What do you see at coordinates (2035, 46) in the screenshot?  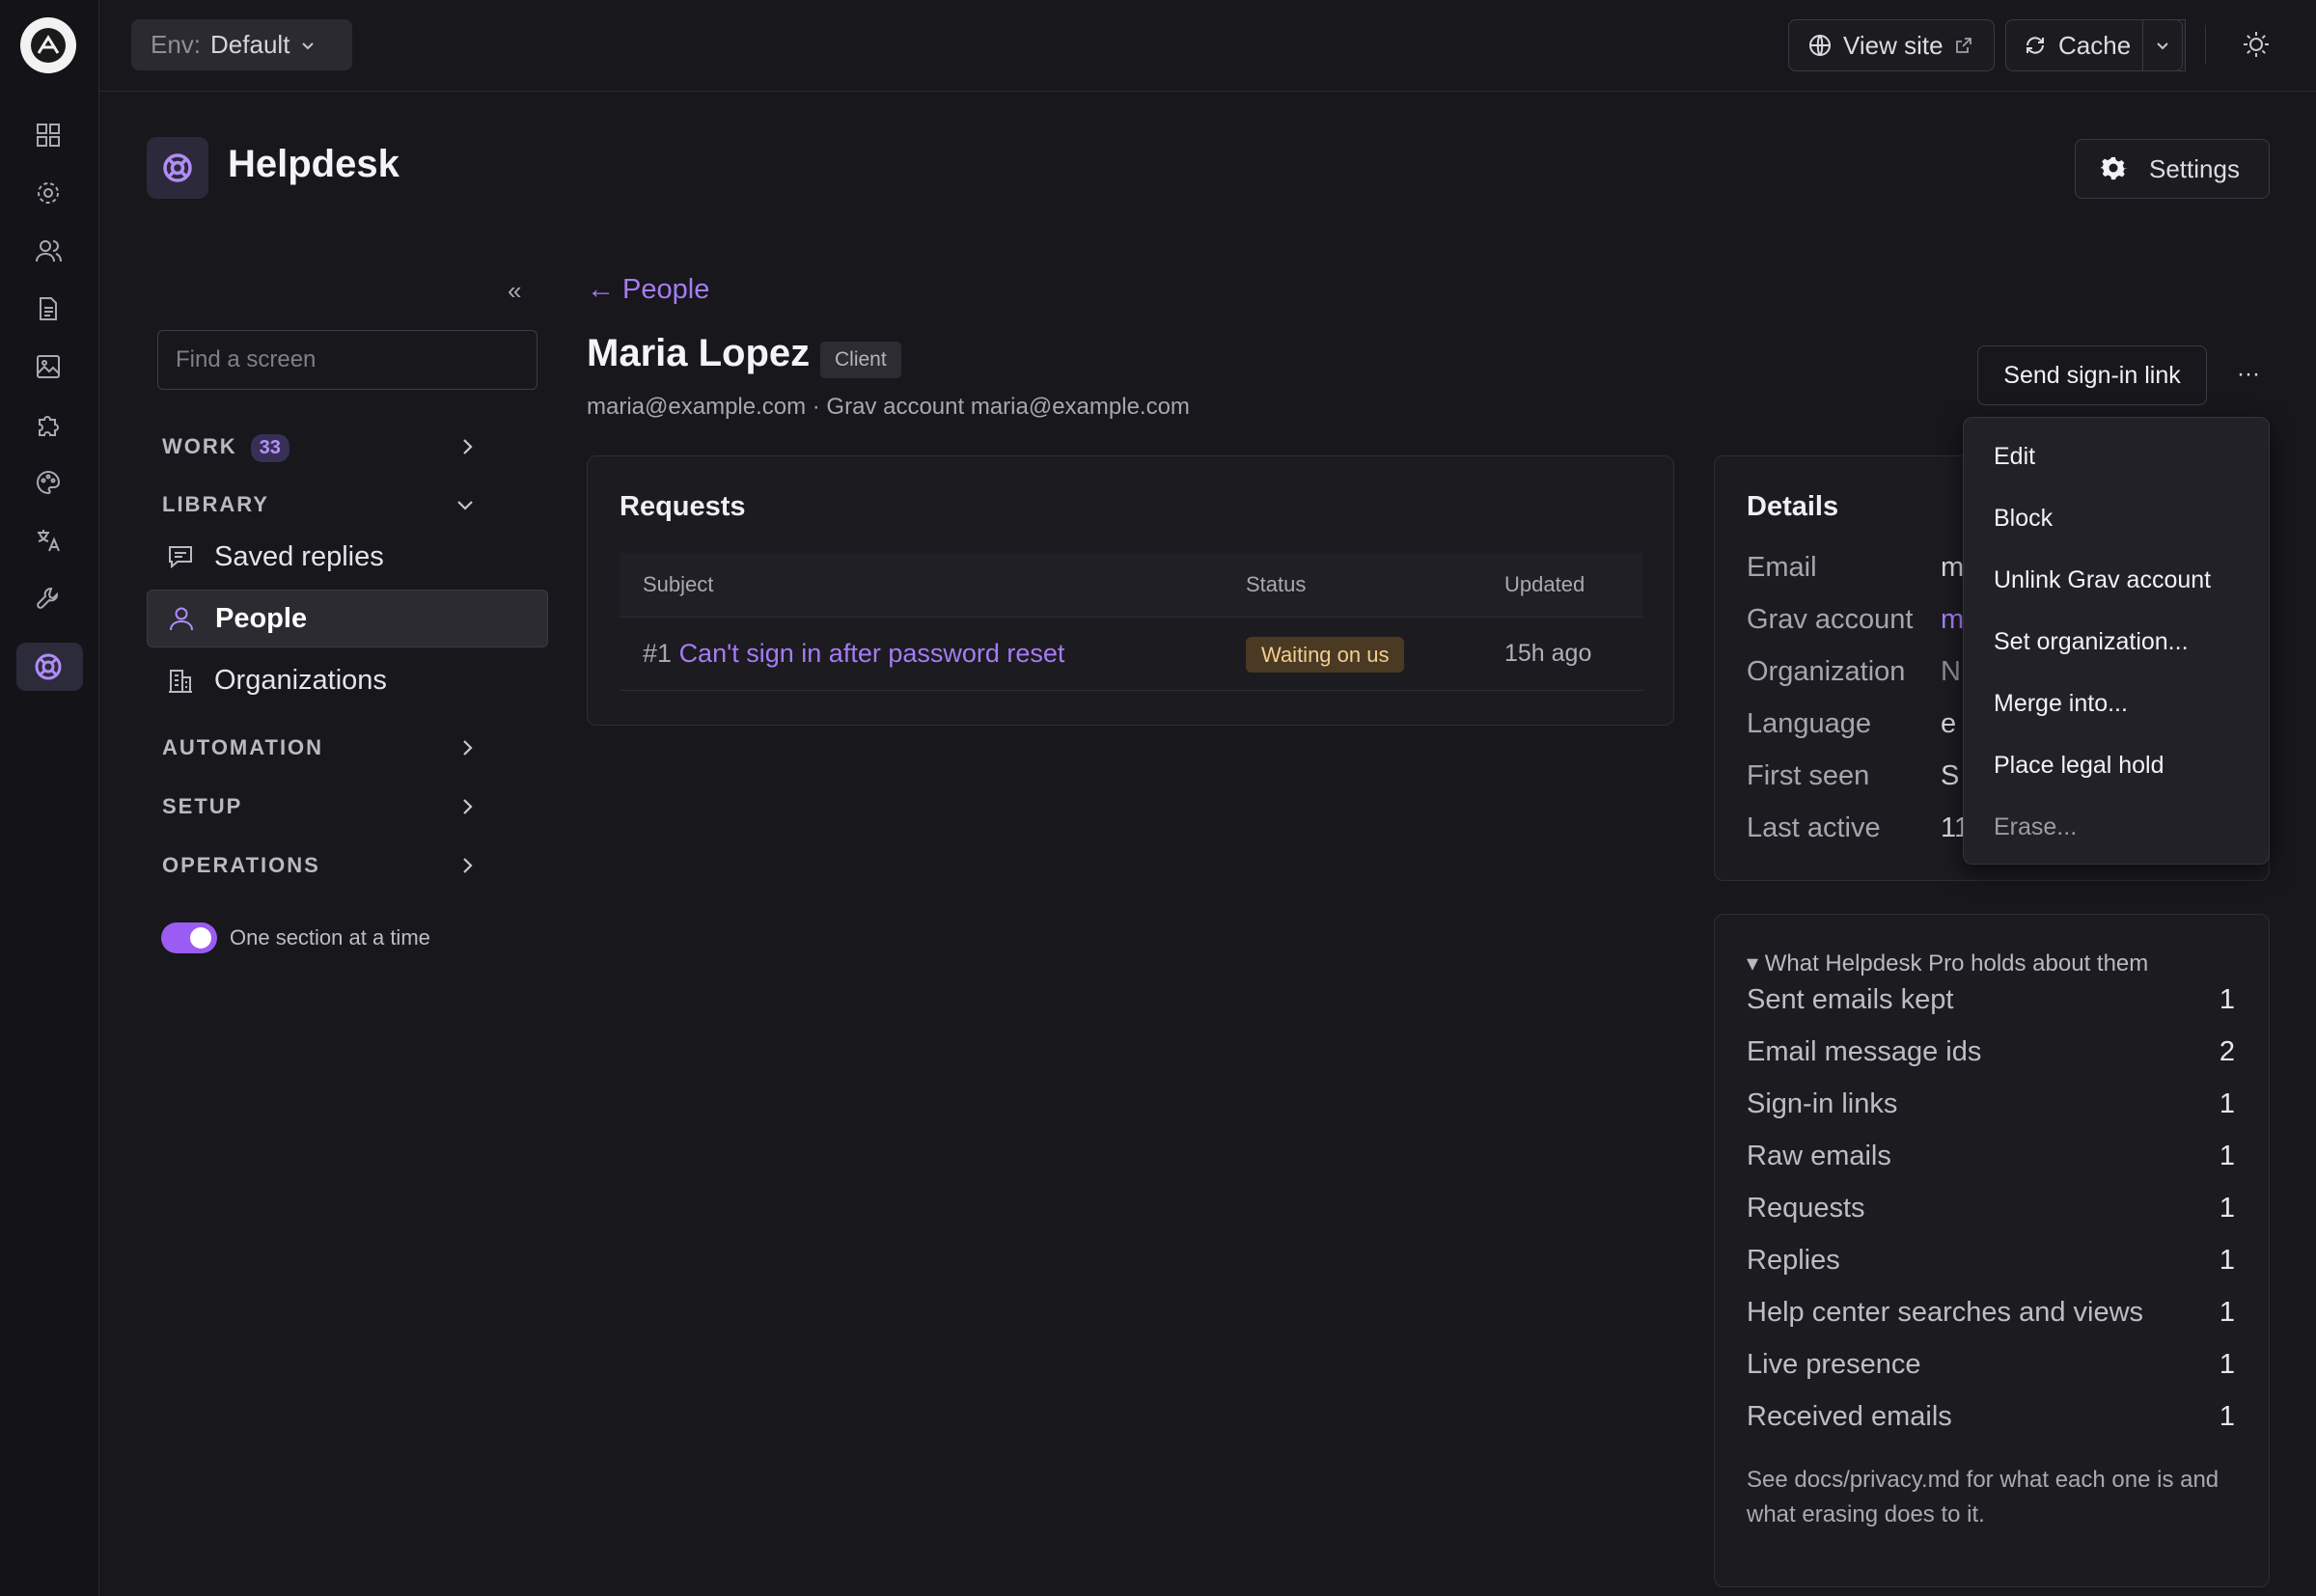 I see `refresh-icon` at bounding box center [2035, 46].